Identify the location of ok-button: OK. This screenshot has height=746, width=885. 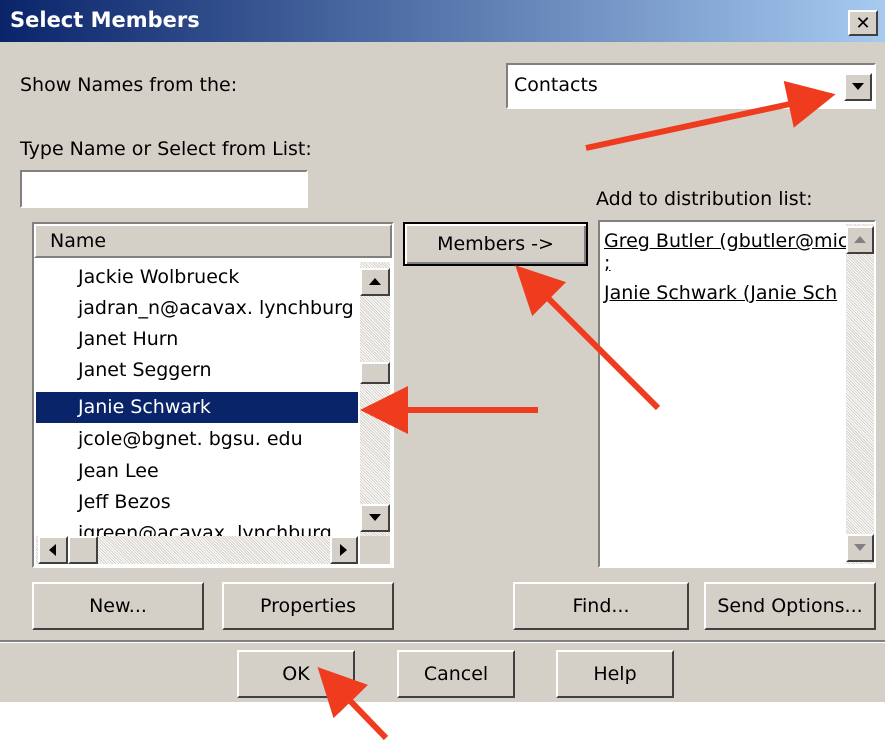
(296, 674).